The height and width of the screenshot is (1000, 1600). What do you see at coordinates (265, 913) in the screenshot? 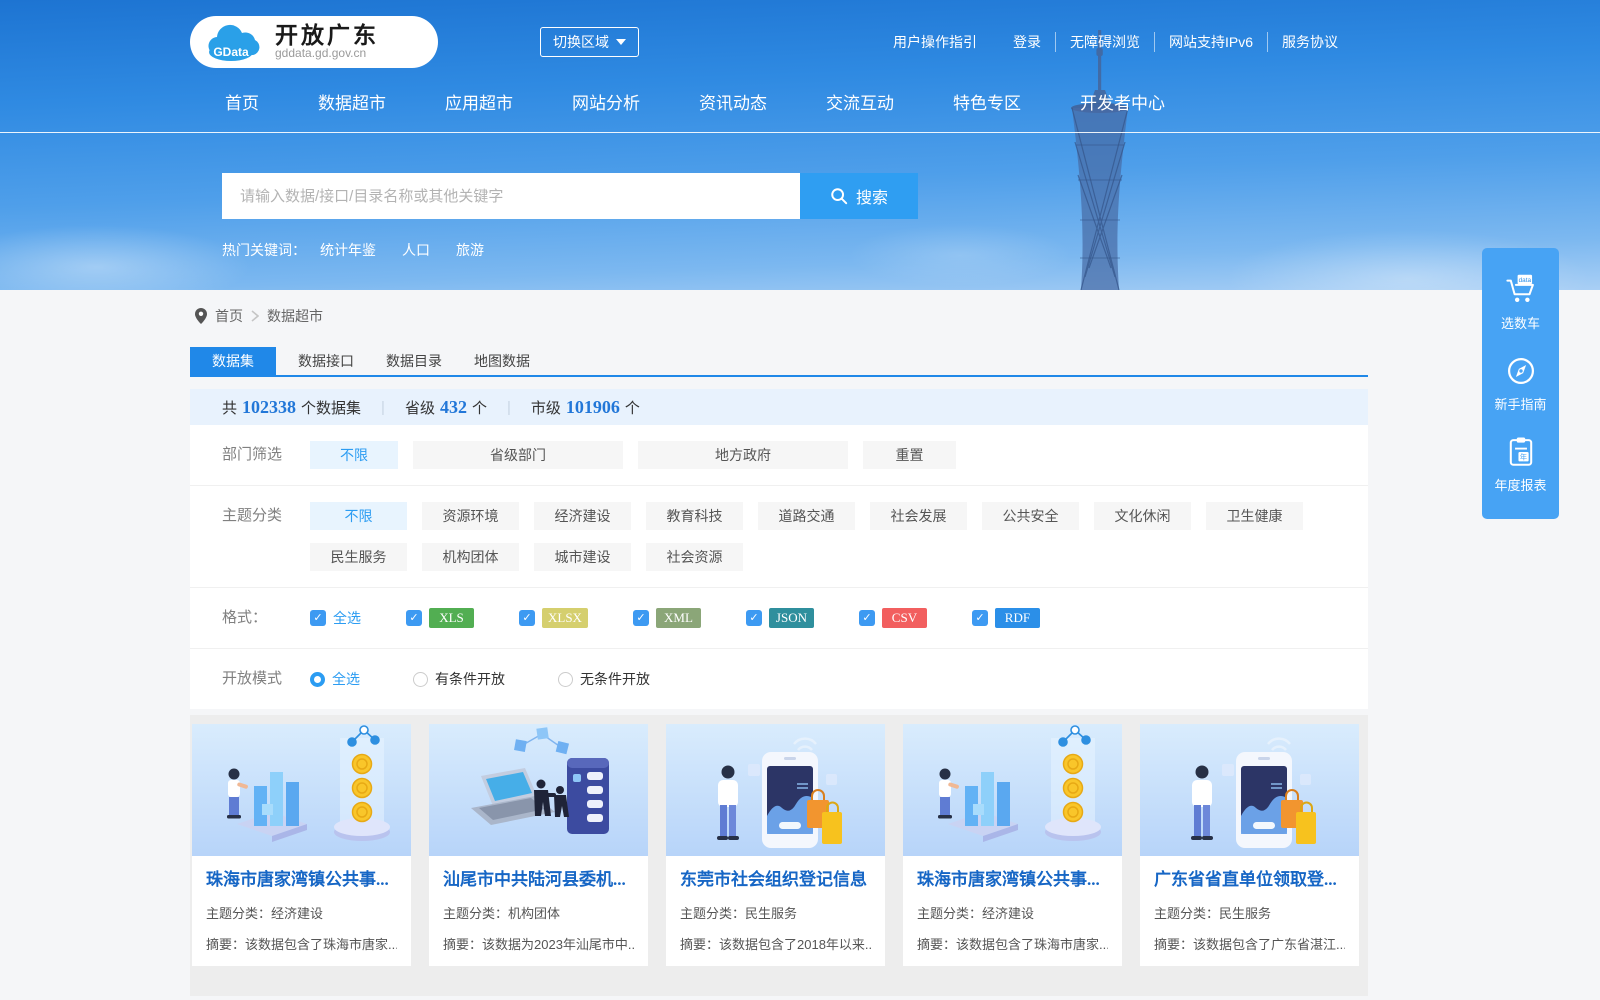
I see `dataset-category: 主题分类：经济建设` at bounding box center [265, 913].